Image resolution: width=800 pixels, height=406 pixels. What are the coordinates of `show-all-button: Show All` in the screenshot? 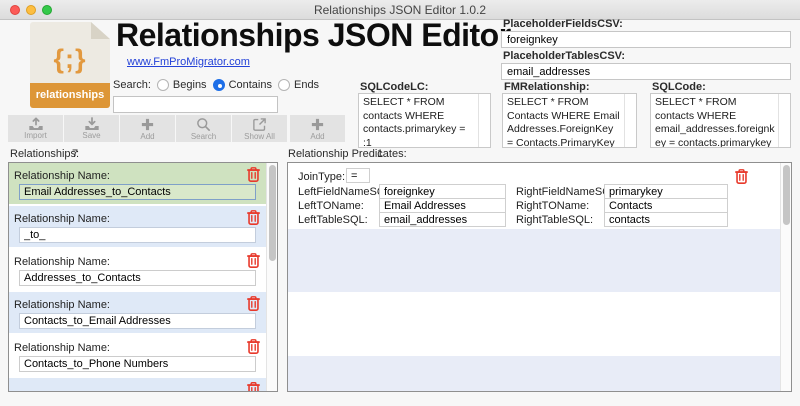 It's located at (259, 128).